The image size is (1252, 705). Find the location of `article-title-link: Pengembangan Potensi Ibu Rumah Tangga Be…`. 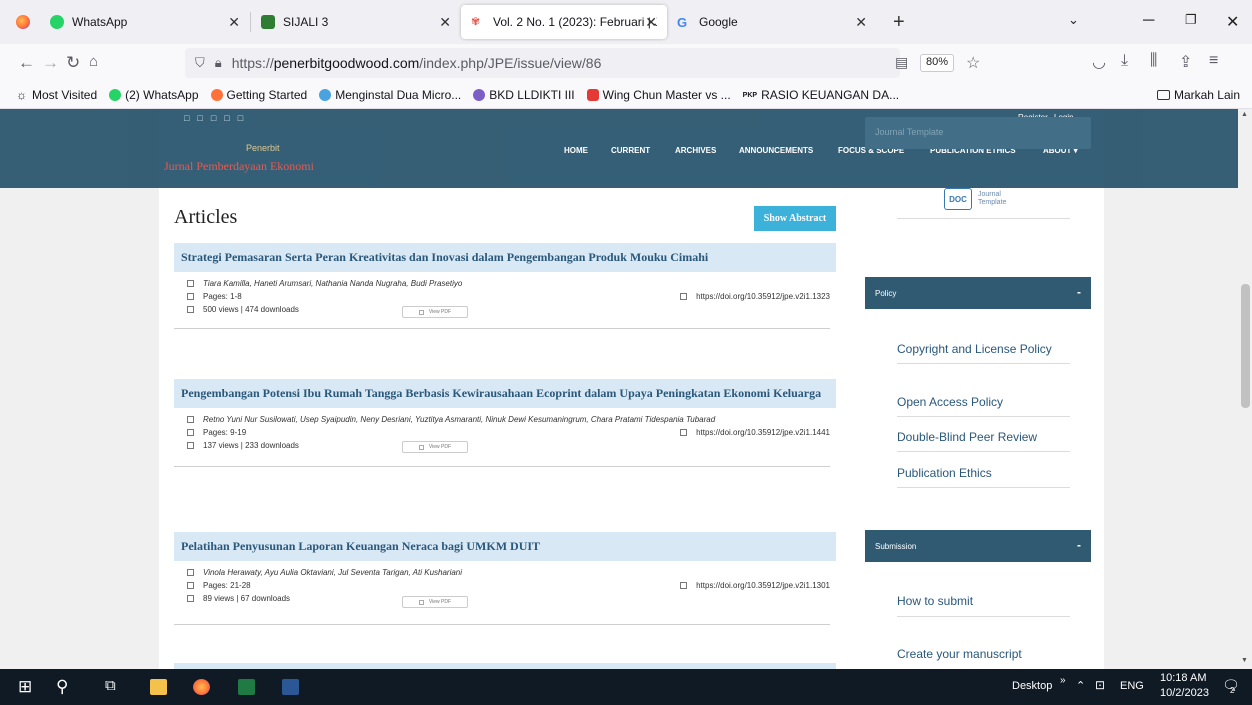

article-title-link: Pengembangan Potensi Ibu Rumah Tangga Be… is located at coordinates (505, 393).